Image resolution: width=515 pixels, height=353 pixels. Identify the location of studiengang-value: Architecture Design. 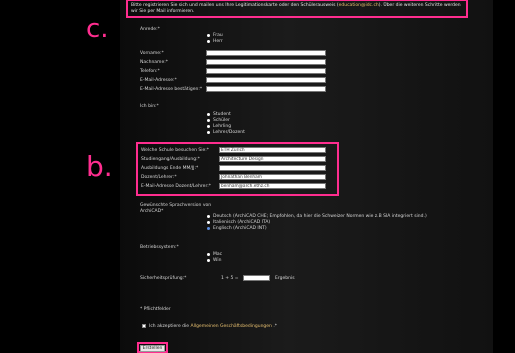
(242, 159).